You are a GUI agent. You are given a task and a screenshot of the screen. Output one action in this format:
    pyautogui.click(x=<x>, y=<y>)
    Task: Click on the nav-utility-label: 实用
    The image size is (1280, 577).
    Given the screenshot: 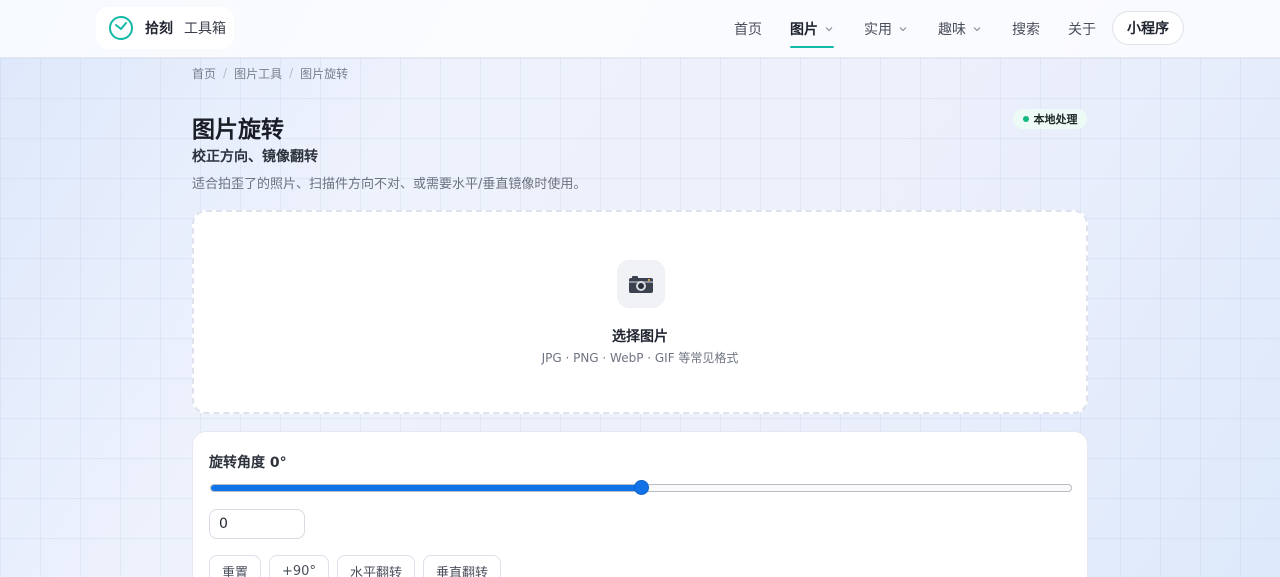 What is the action you would take?
    pyautogui.click(x=878, y=30)
    